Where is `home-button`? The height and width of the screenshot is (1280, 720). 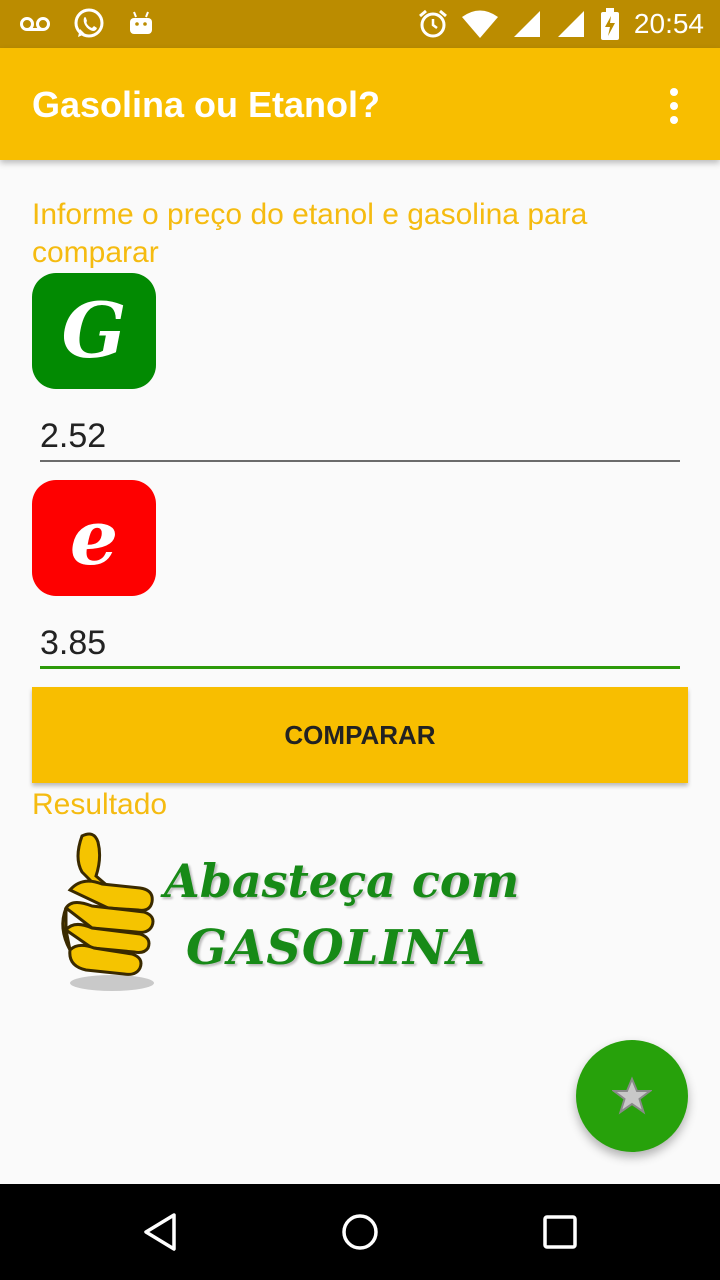 home-button is located at coordinates (360, 1232).